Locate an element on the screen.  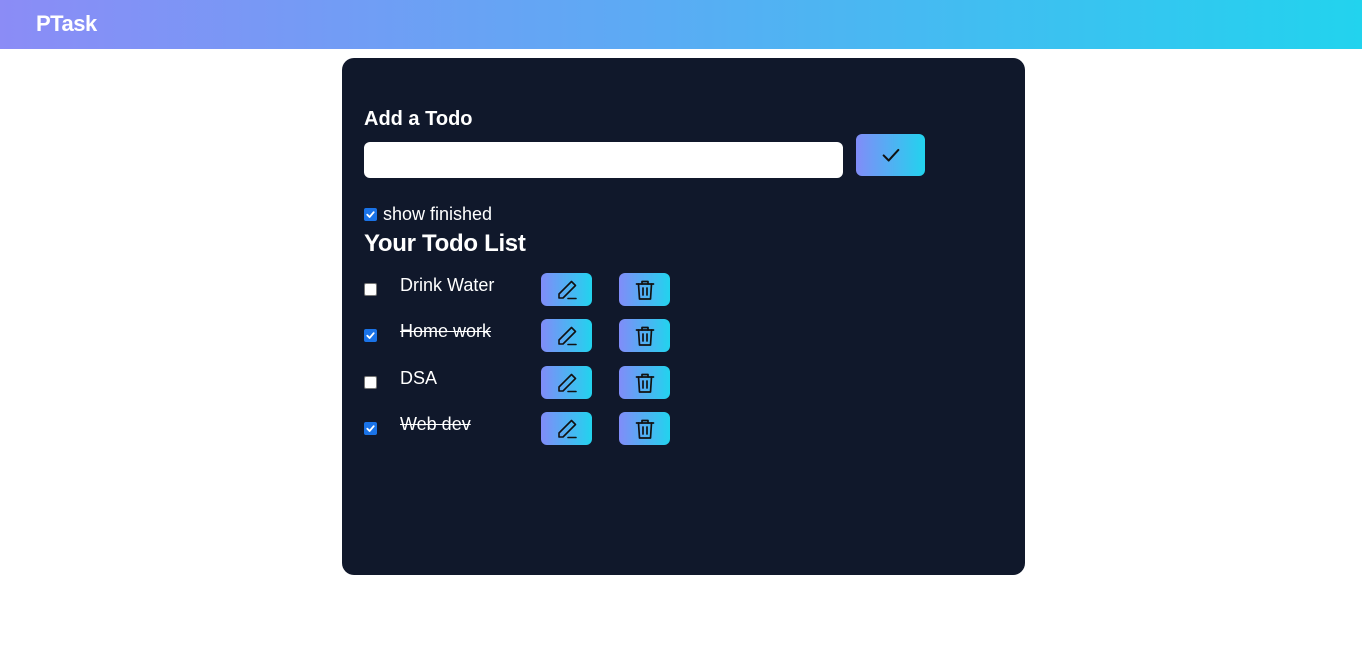
save-todo-button is located at coordinates (890, 155).